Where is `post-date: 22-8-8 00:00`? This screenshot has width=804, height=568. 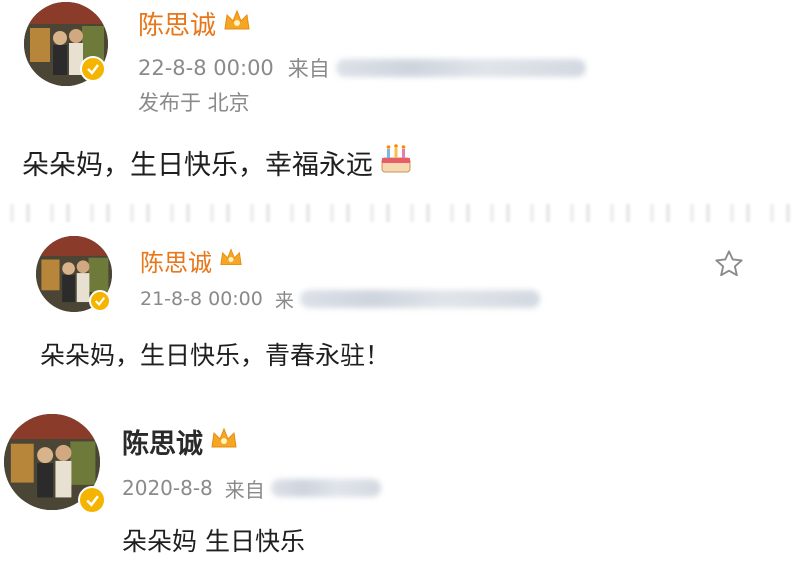 post-date: 22-8-8 00:00 is located at coordinates (206, 68).